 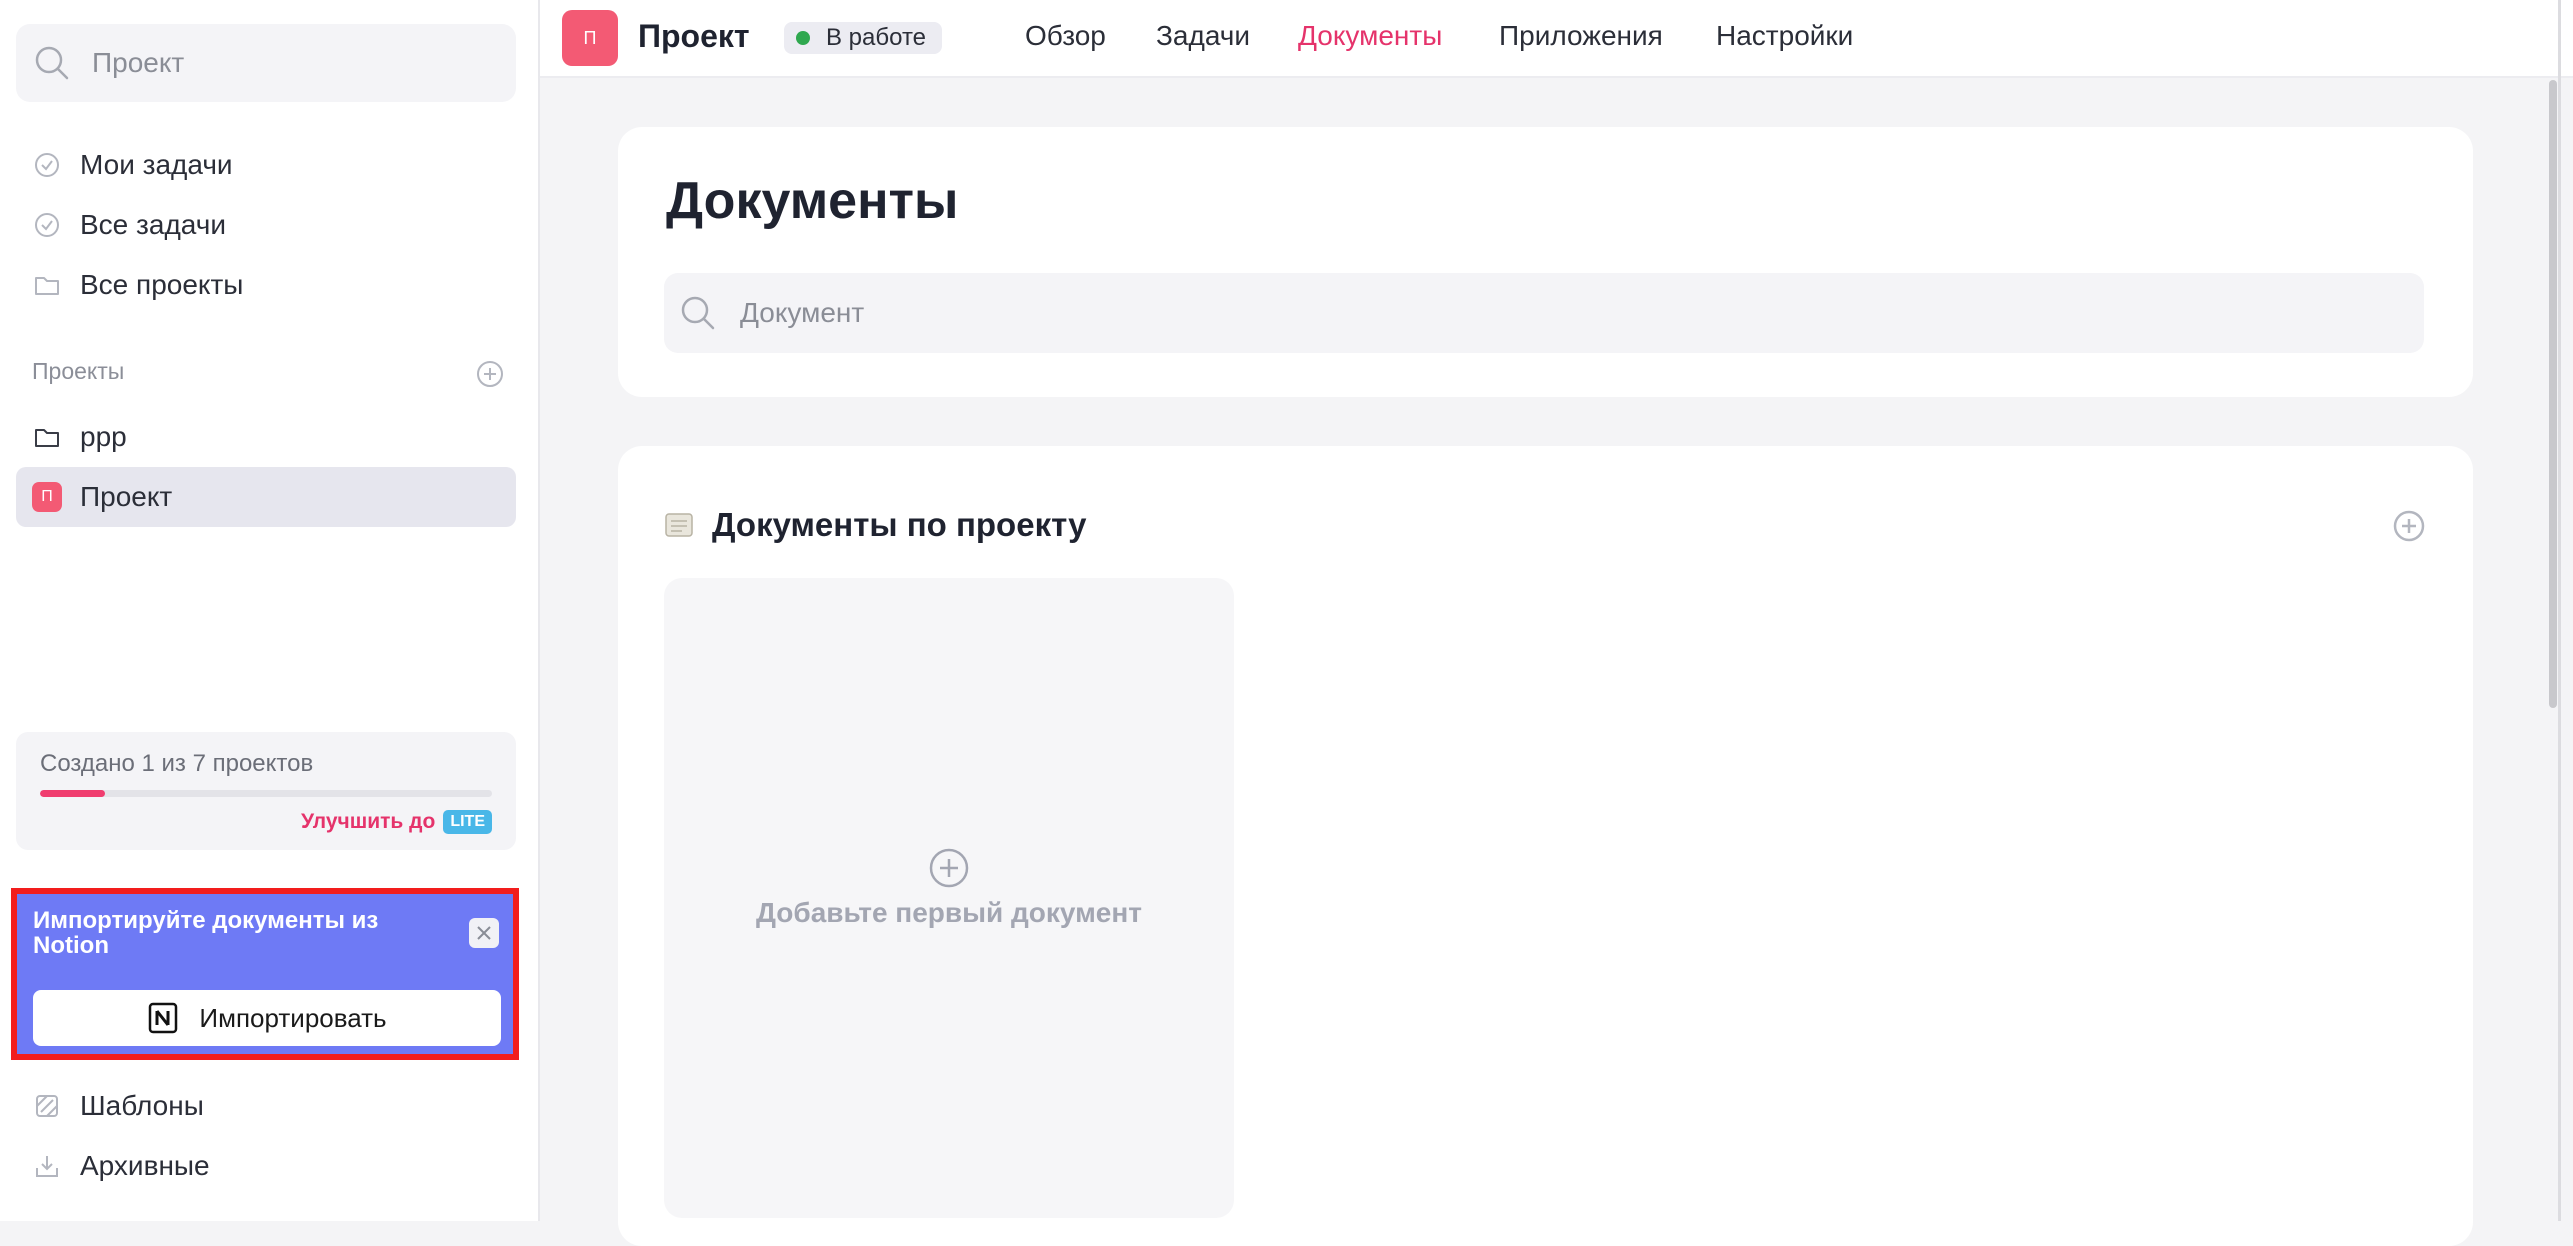 I want to click on status-dot, so click(x=803, y=38).